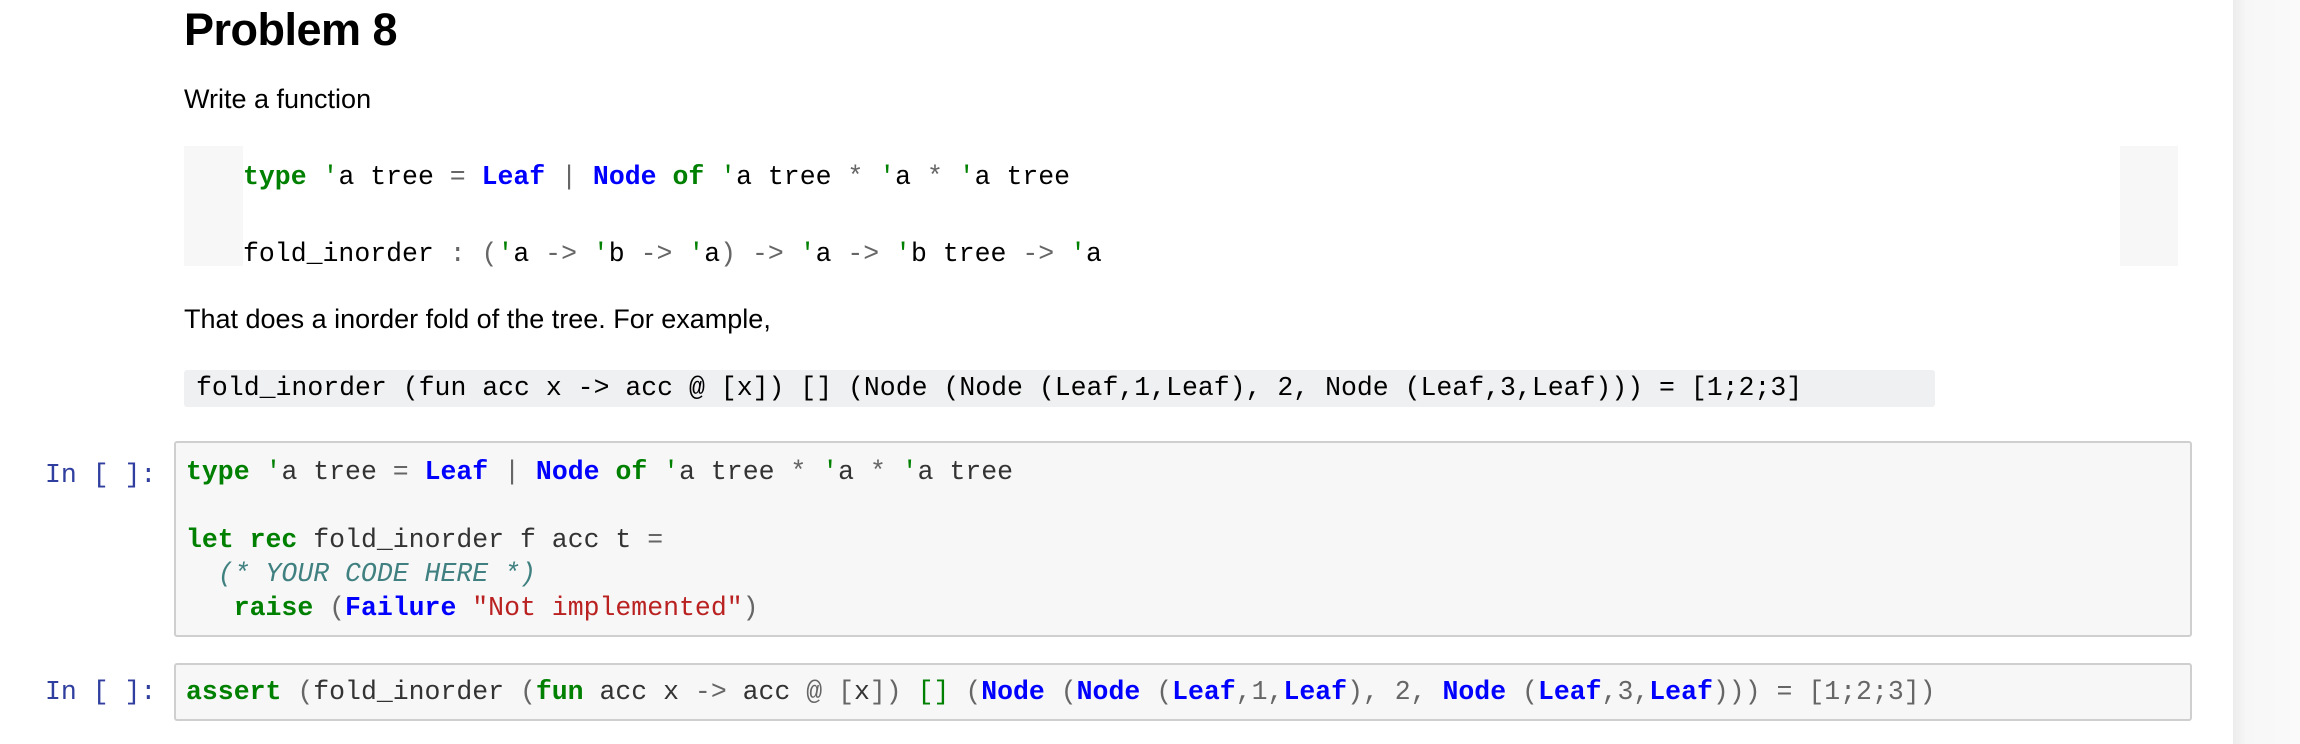 Image resolution: width=2300 pixels, height=744 pixels. I want to click on problem-heading: Problem 8, so click(291, 29).